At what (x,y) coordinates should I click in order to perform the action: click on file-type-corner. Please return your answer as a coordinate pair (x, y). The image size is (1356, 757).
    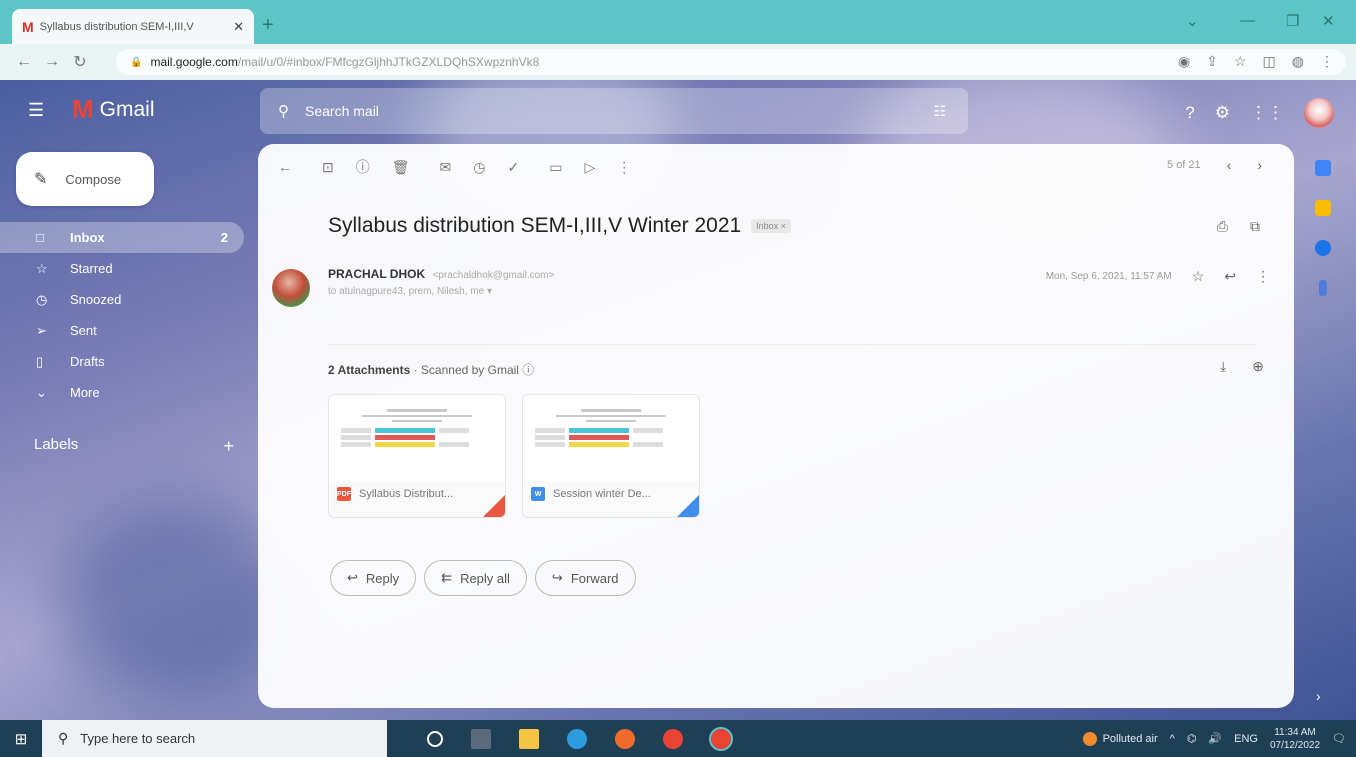
    Looking at the image, I should click on (688, 506).